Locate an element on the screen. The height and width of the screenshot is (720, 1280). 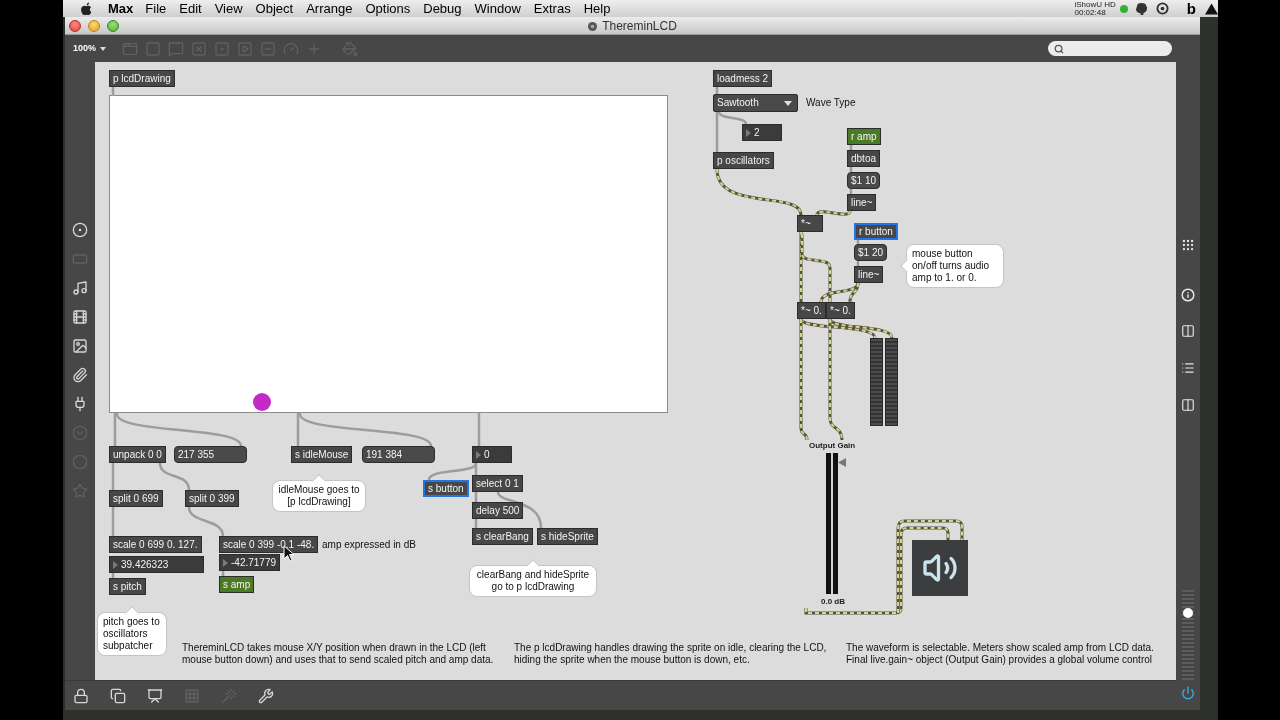
message-object: 191 384 is located at coordinates (398, 454).